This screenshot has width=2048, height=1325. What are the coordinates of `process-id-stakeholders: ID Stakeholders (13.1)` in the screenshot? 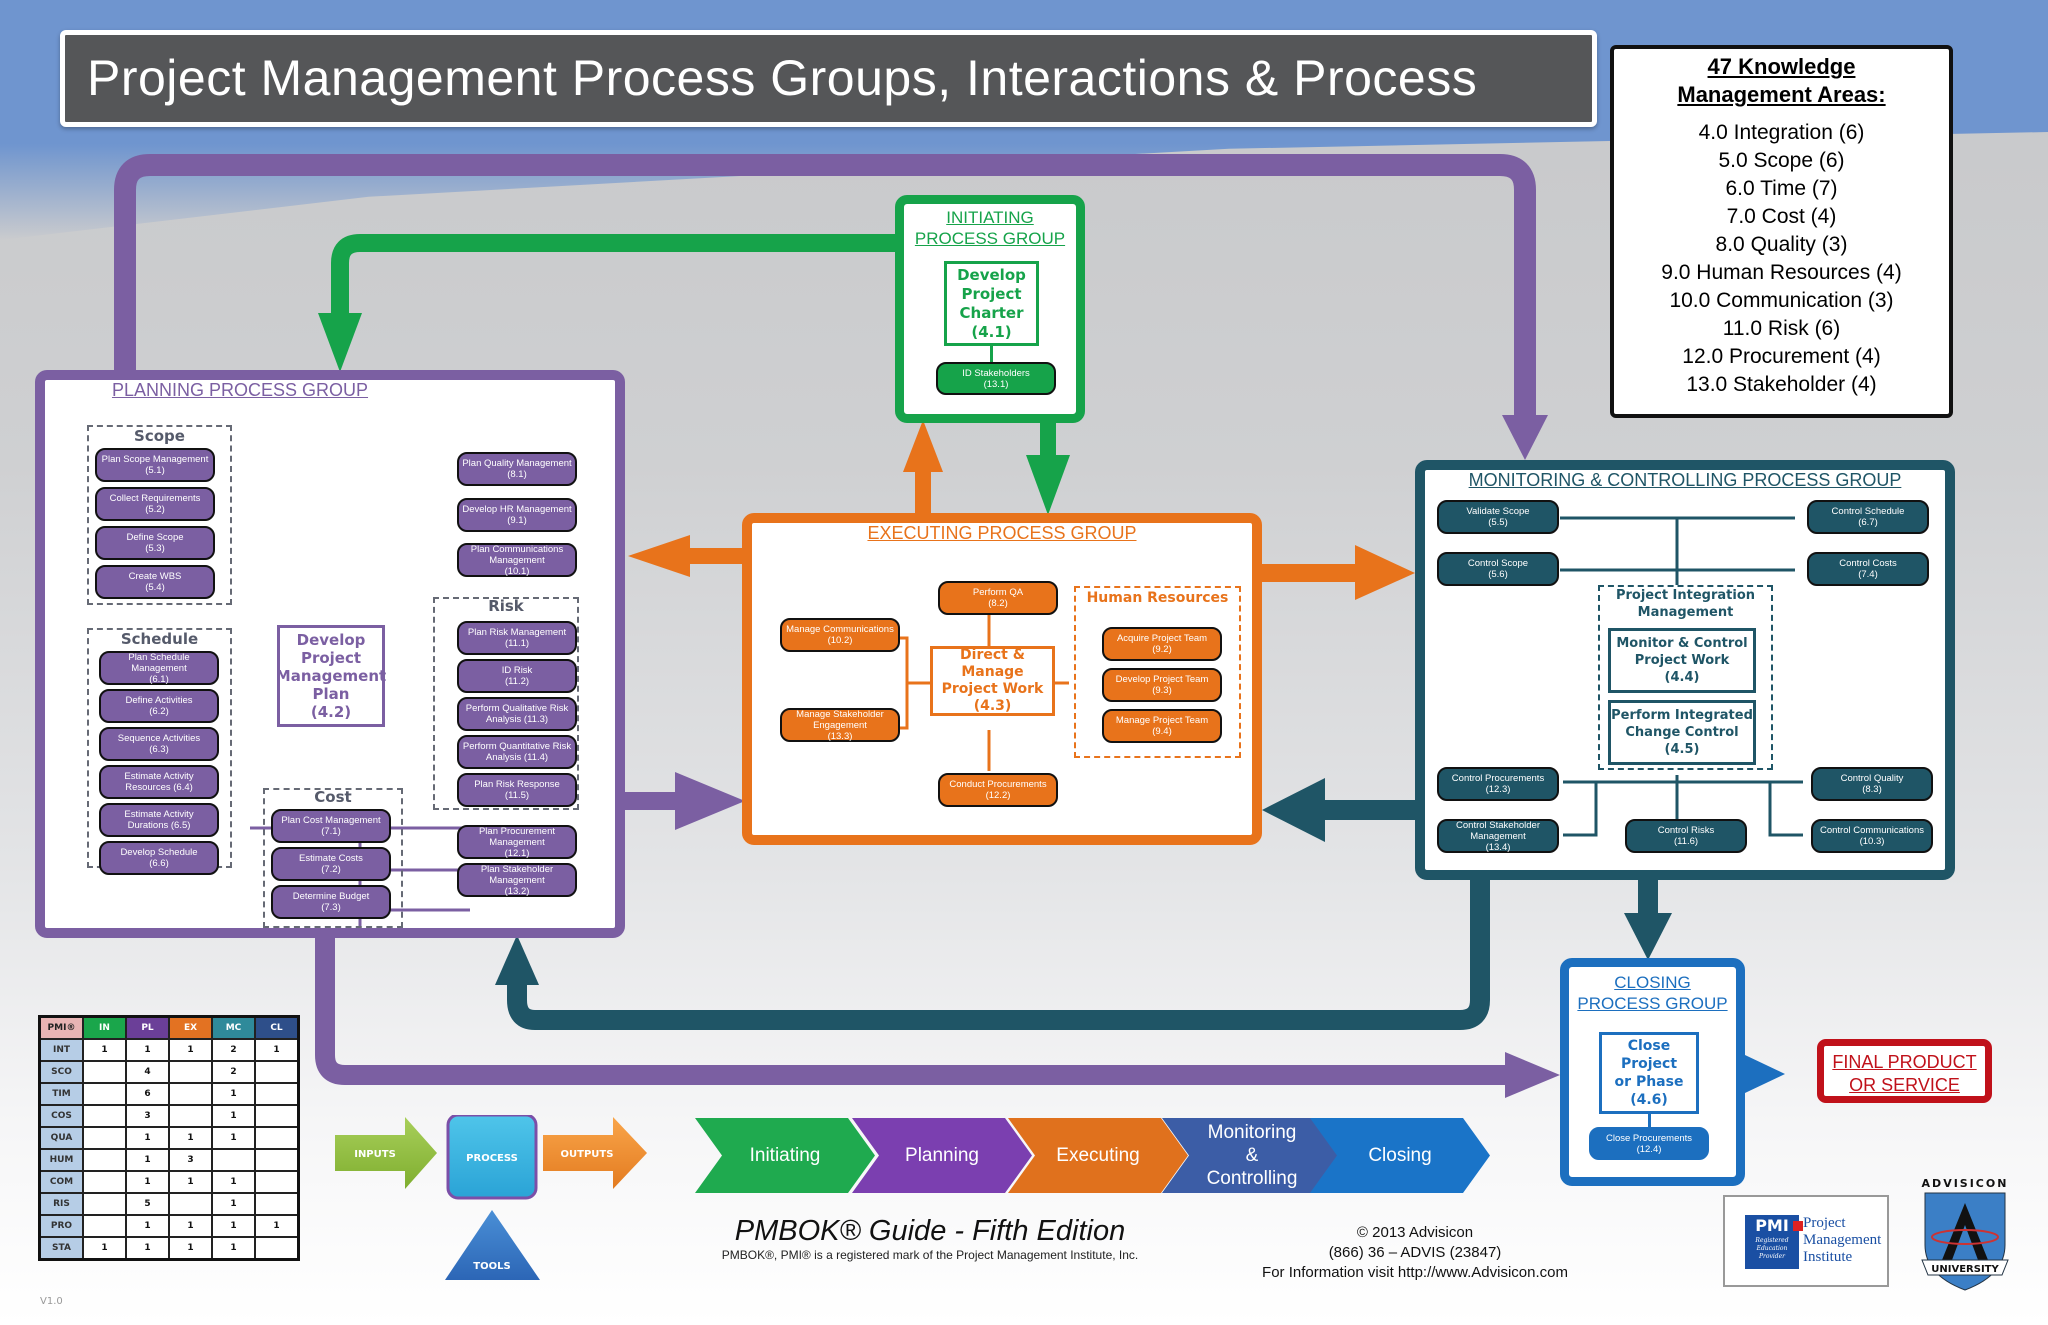 It's located at (996, 378).